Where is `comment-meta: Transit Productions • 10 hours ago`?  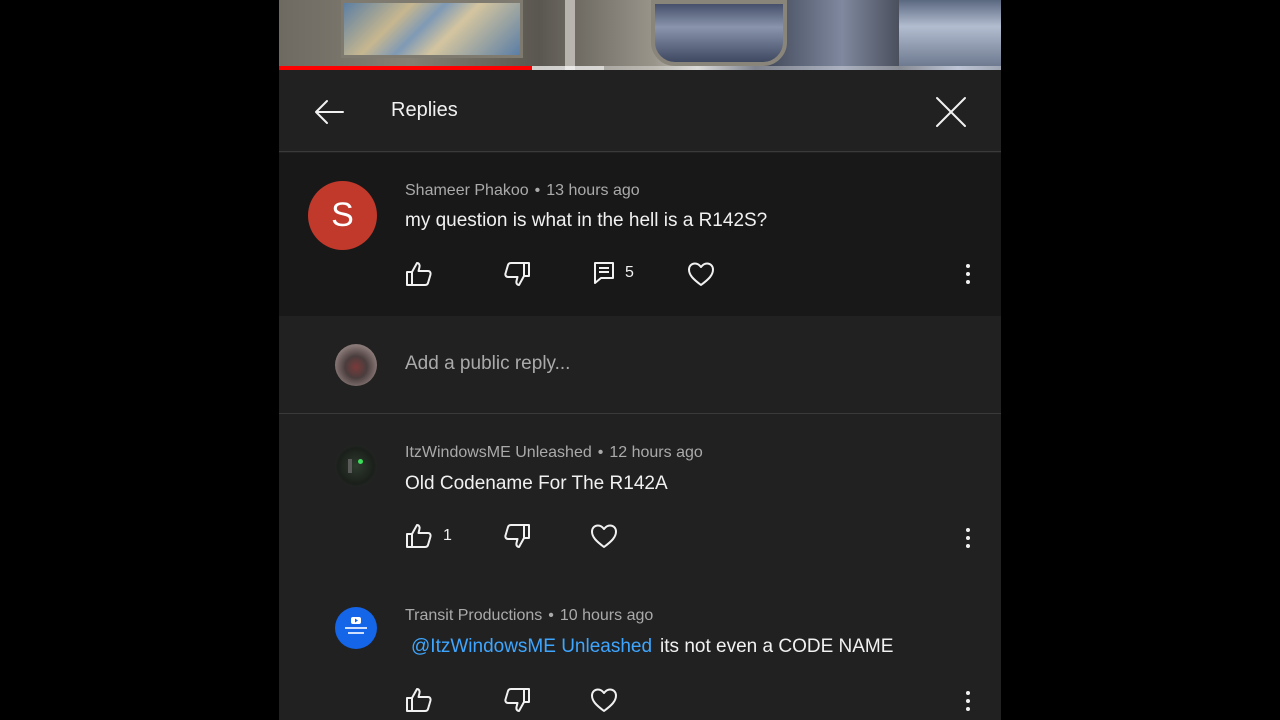 comment-meta: Transit Productions • 10 hours ago is located at coordinates (529, 616).